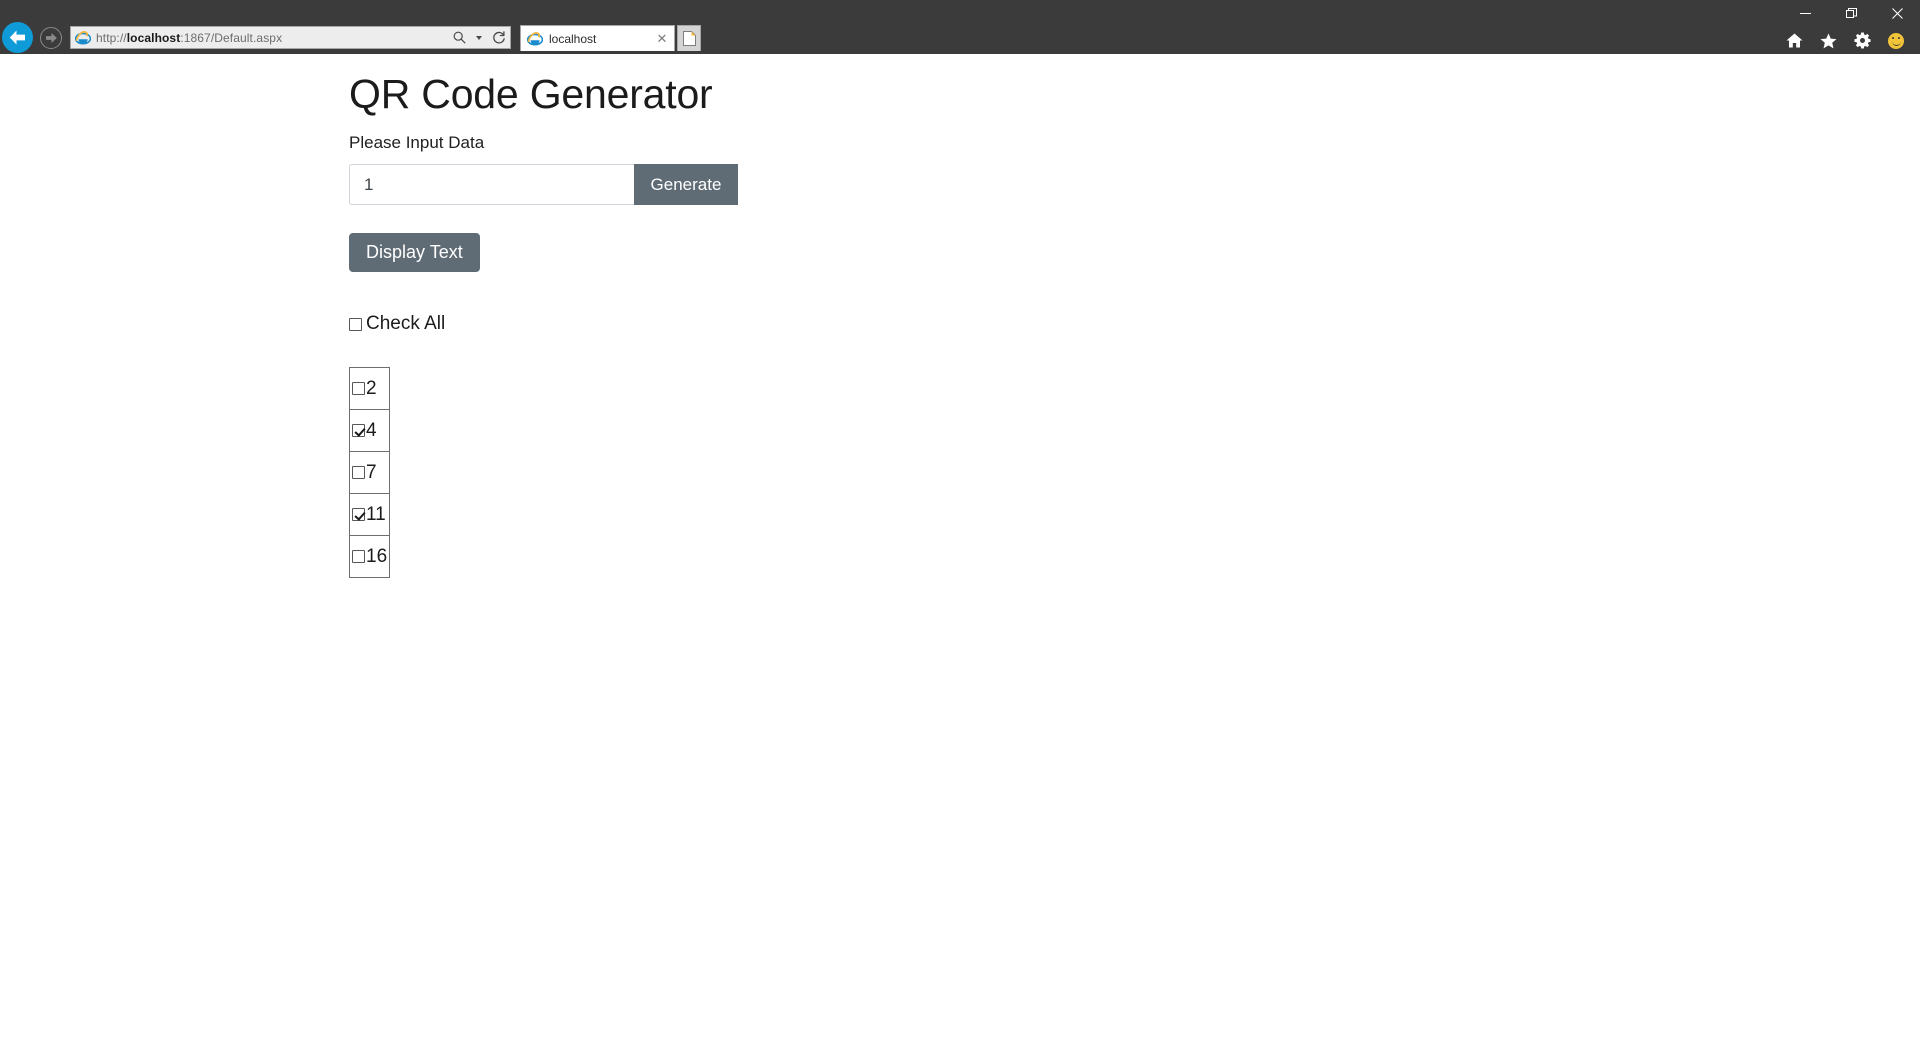 Image resolution: width=1920 pixels, height=1038 pixels. I want to click on address-url: http://localhost:1867/Default.aspx, so click(273, 38).